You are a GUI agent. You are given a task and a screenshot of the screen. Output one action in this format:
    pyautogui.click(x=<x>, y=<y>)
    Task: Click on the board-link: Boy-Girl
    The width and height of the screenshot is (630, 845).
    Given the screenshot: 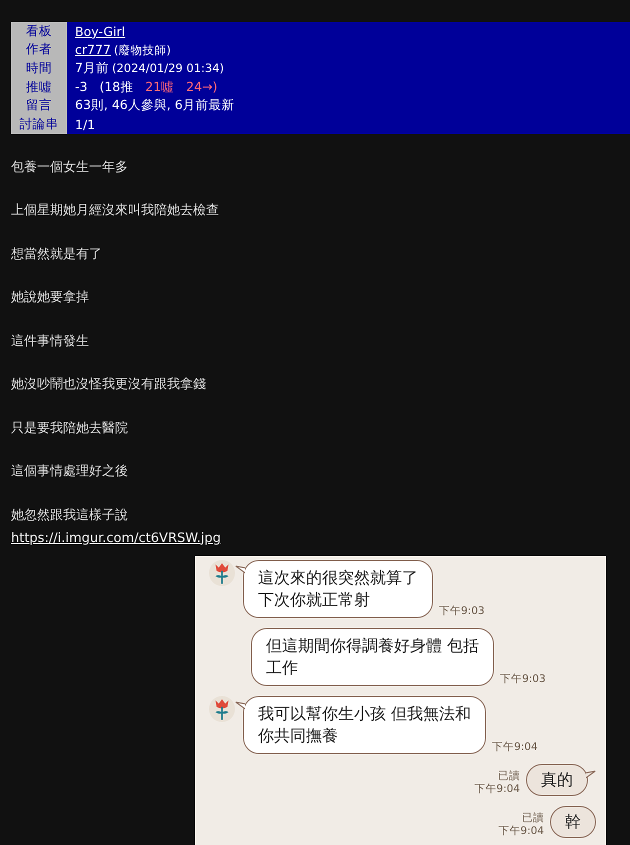 What is the action you would take?
    pyautogui.click(x=100, y=31)
    